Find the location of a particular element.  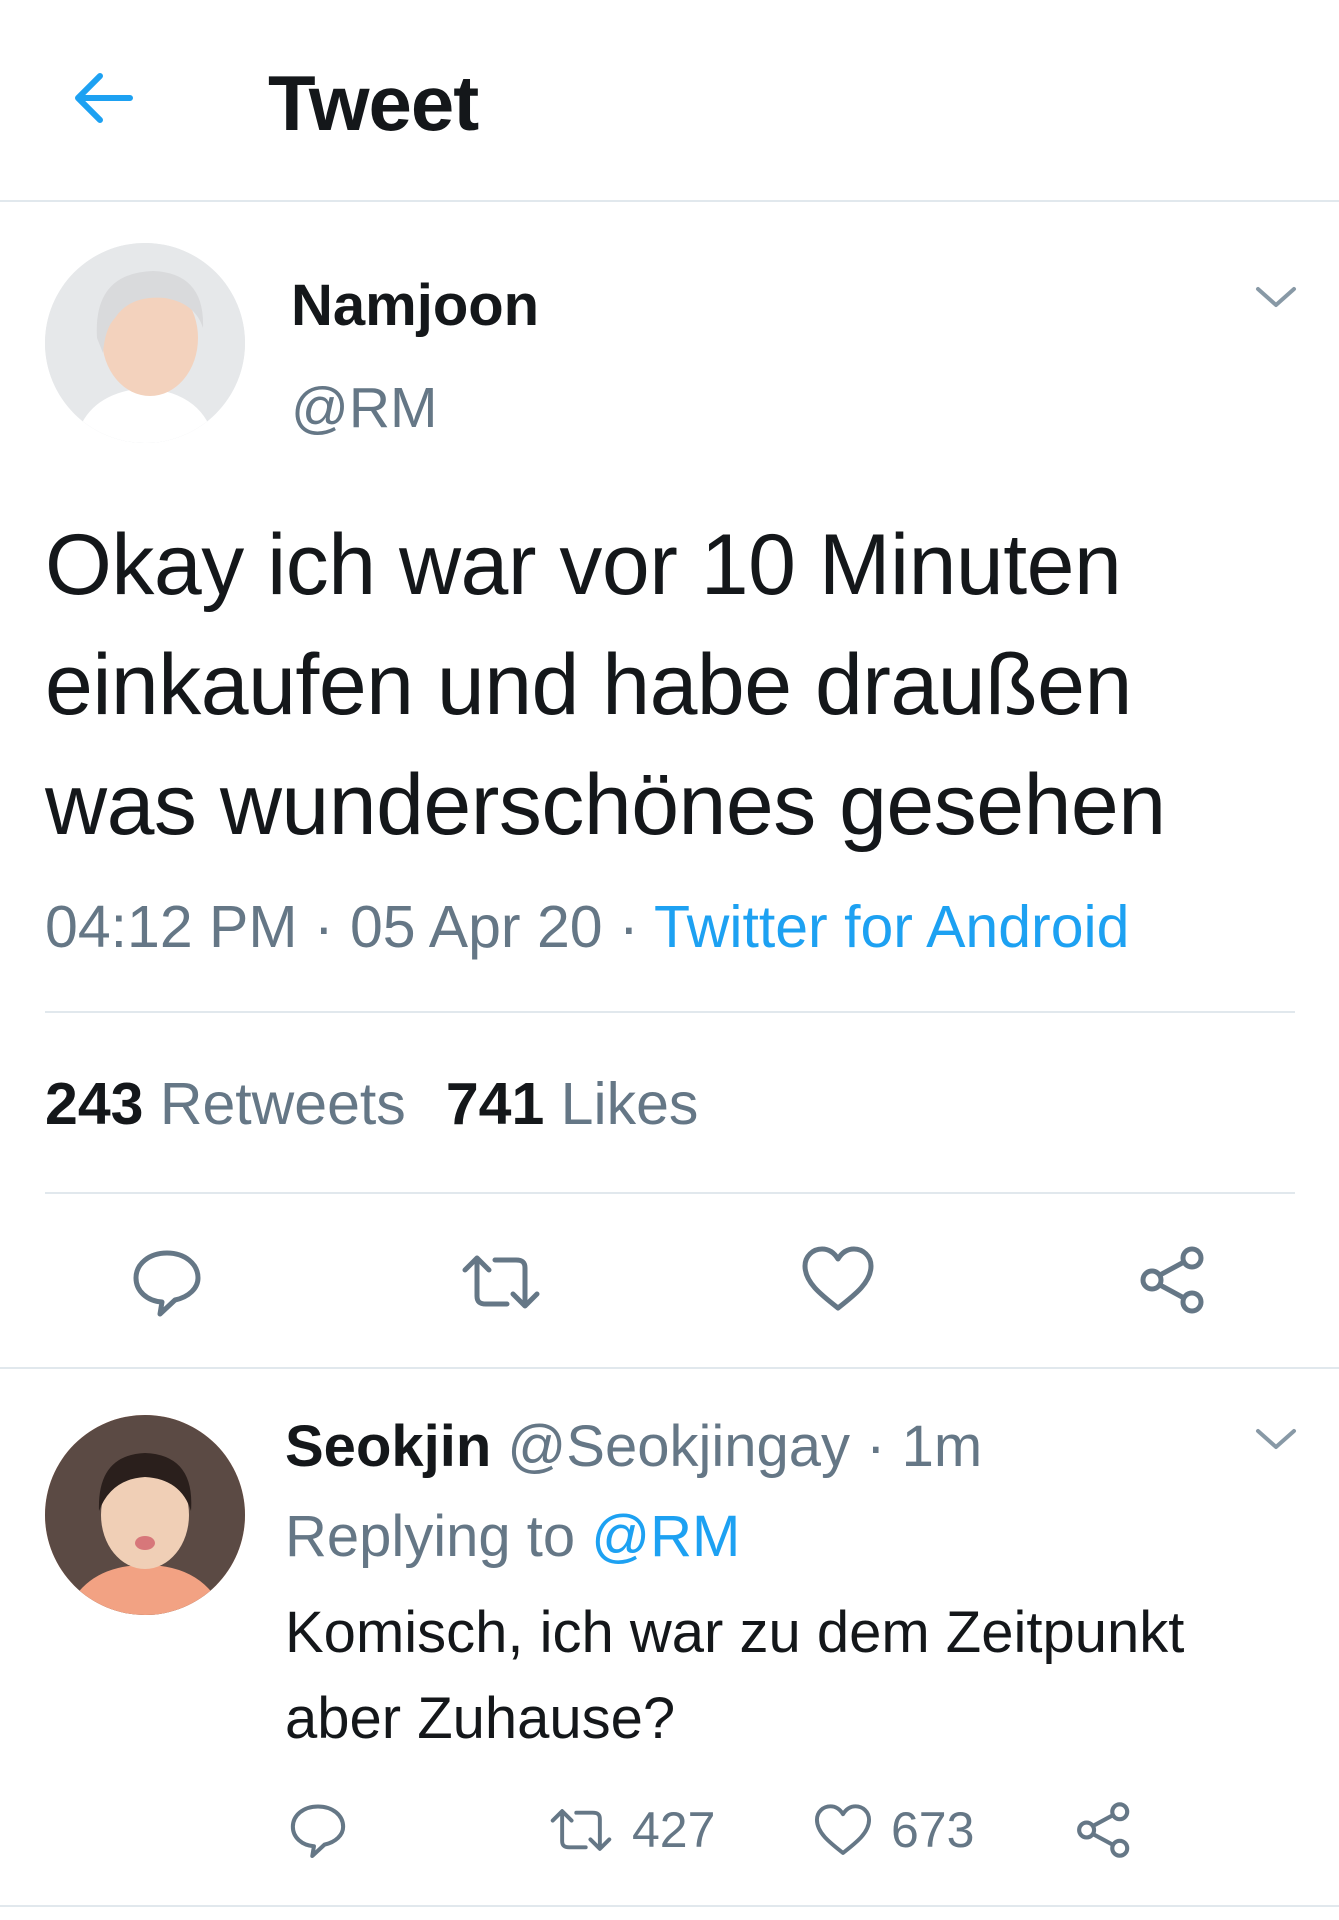

arrow-left-icon is located at coordinates (104, 98).